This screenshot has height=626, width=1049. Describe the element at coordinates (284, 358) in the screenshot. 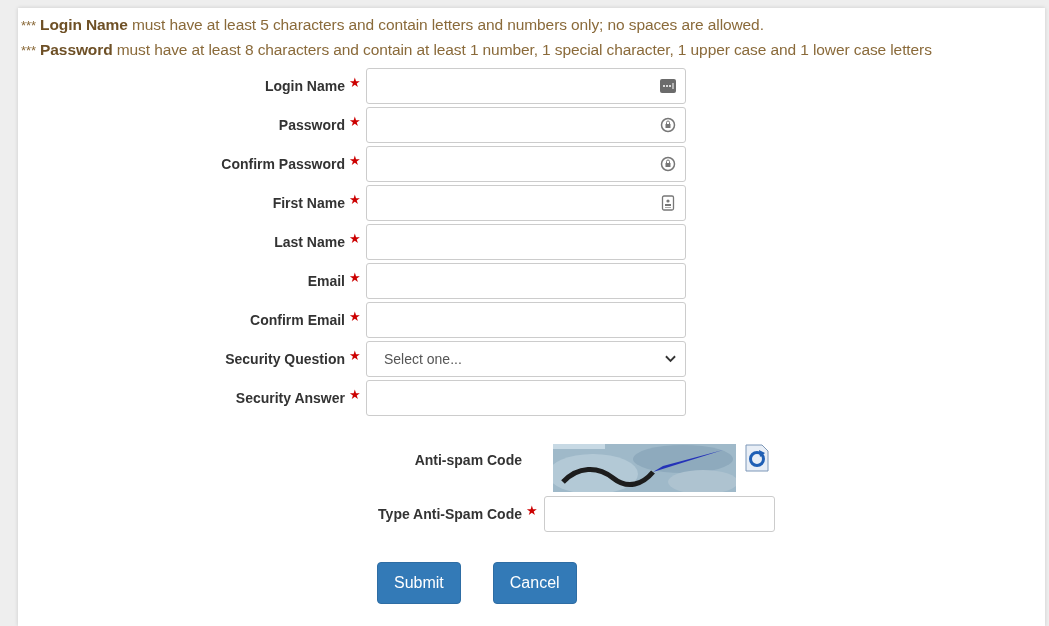

I see `field-label: Security Question` at that location.